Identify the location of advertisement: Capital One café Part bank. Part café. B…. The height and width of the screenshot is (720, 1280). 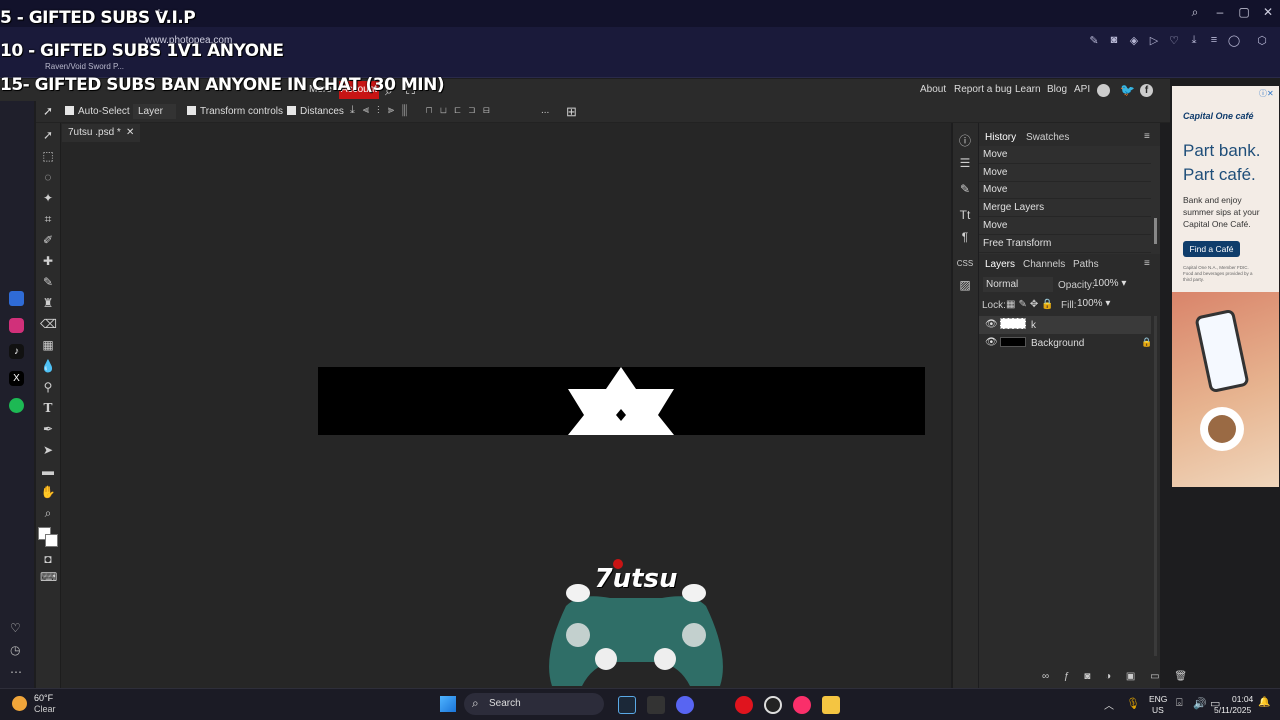
(1225, 286).